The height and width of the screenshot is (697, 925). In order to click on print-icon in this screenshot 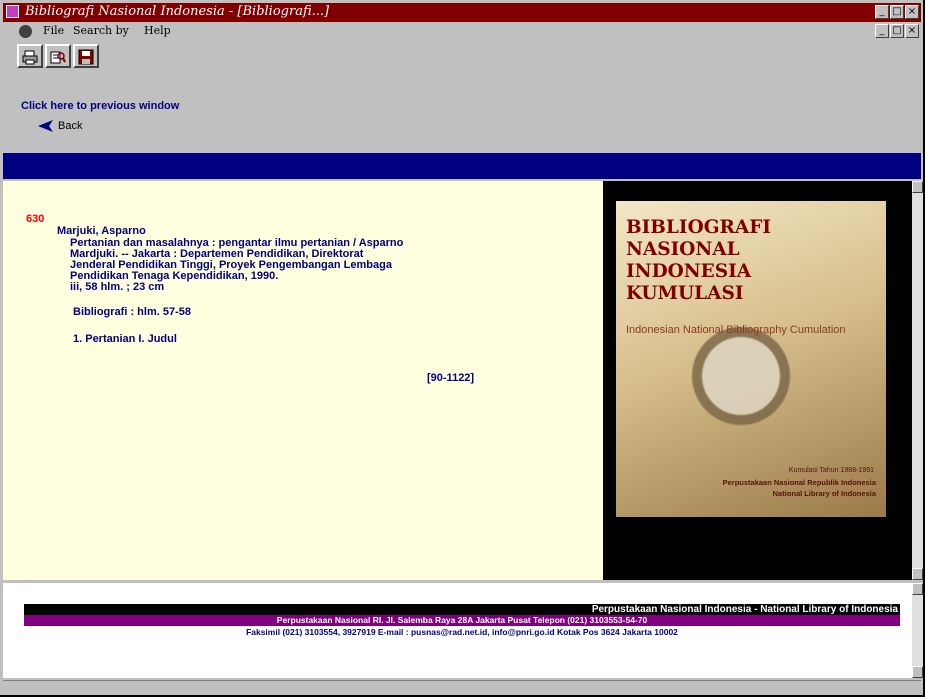, I will do `click(30, 57)`.